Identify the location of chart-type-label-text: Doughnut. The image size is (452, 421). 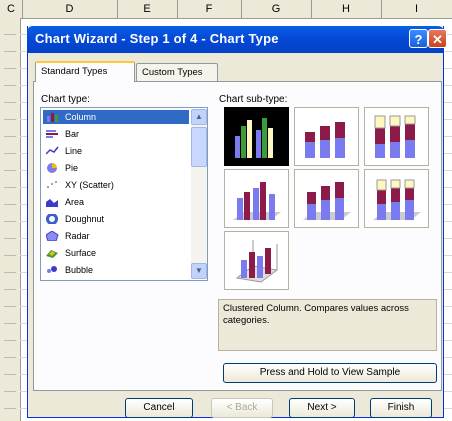
(85, 219).